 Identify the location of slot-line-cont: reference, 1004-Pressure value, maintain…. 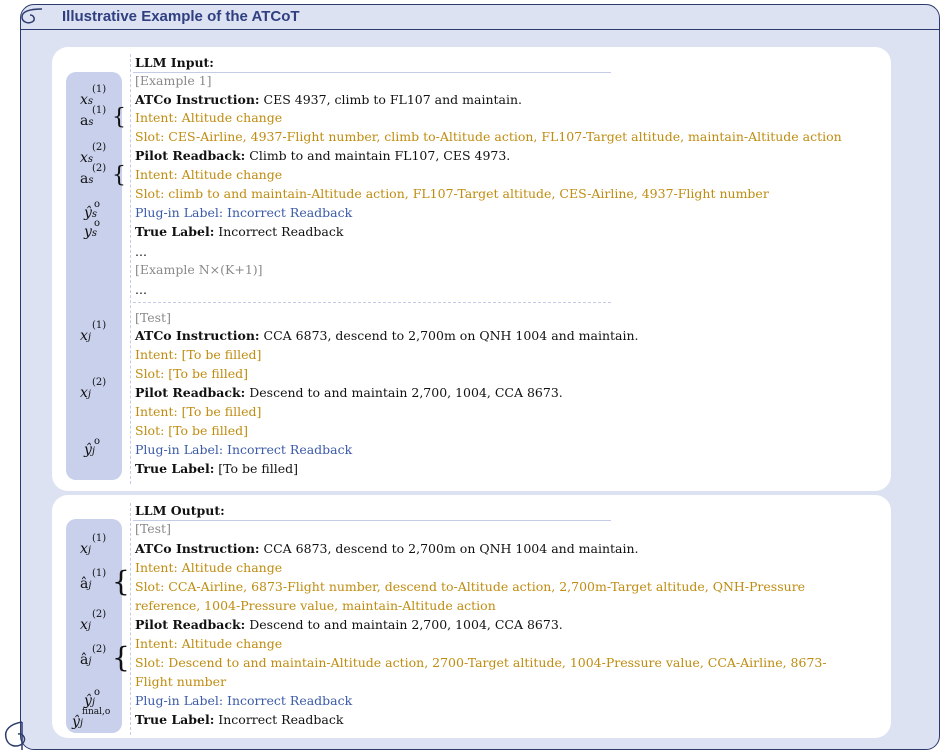
(315, 605).